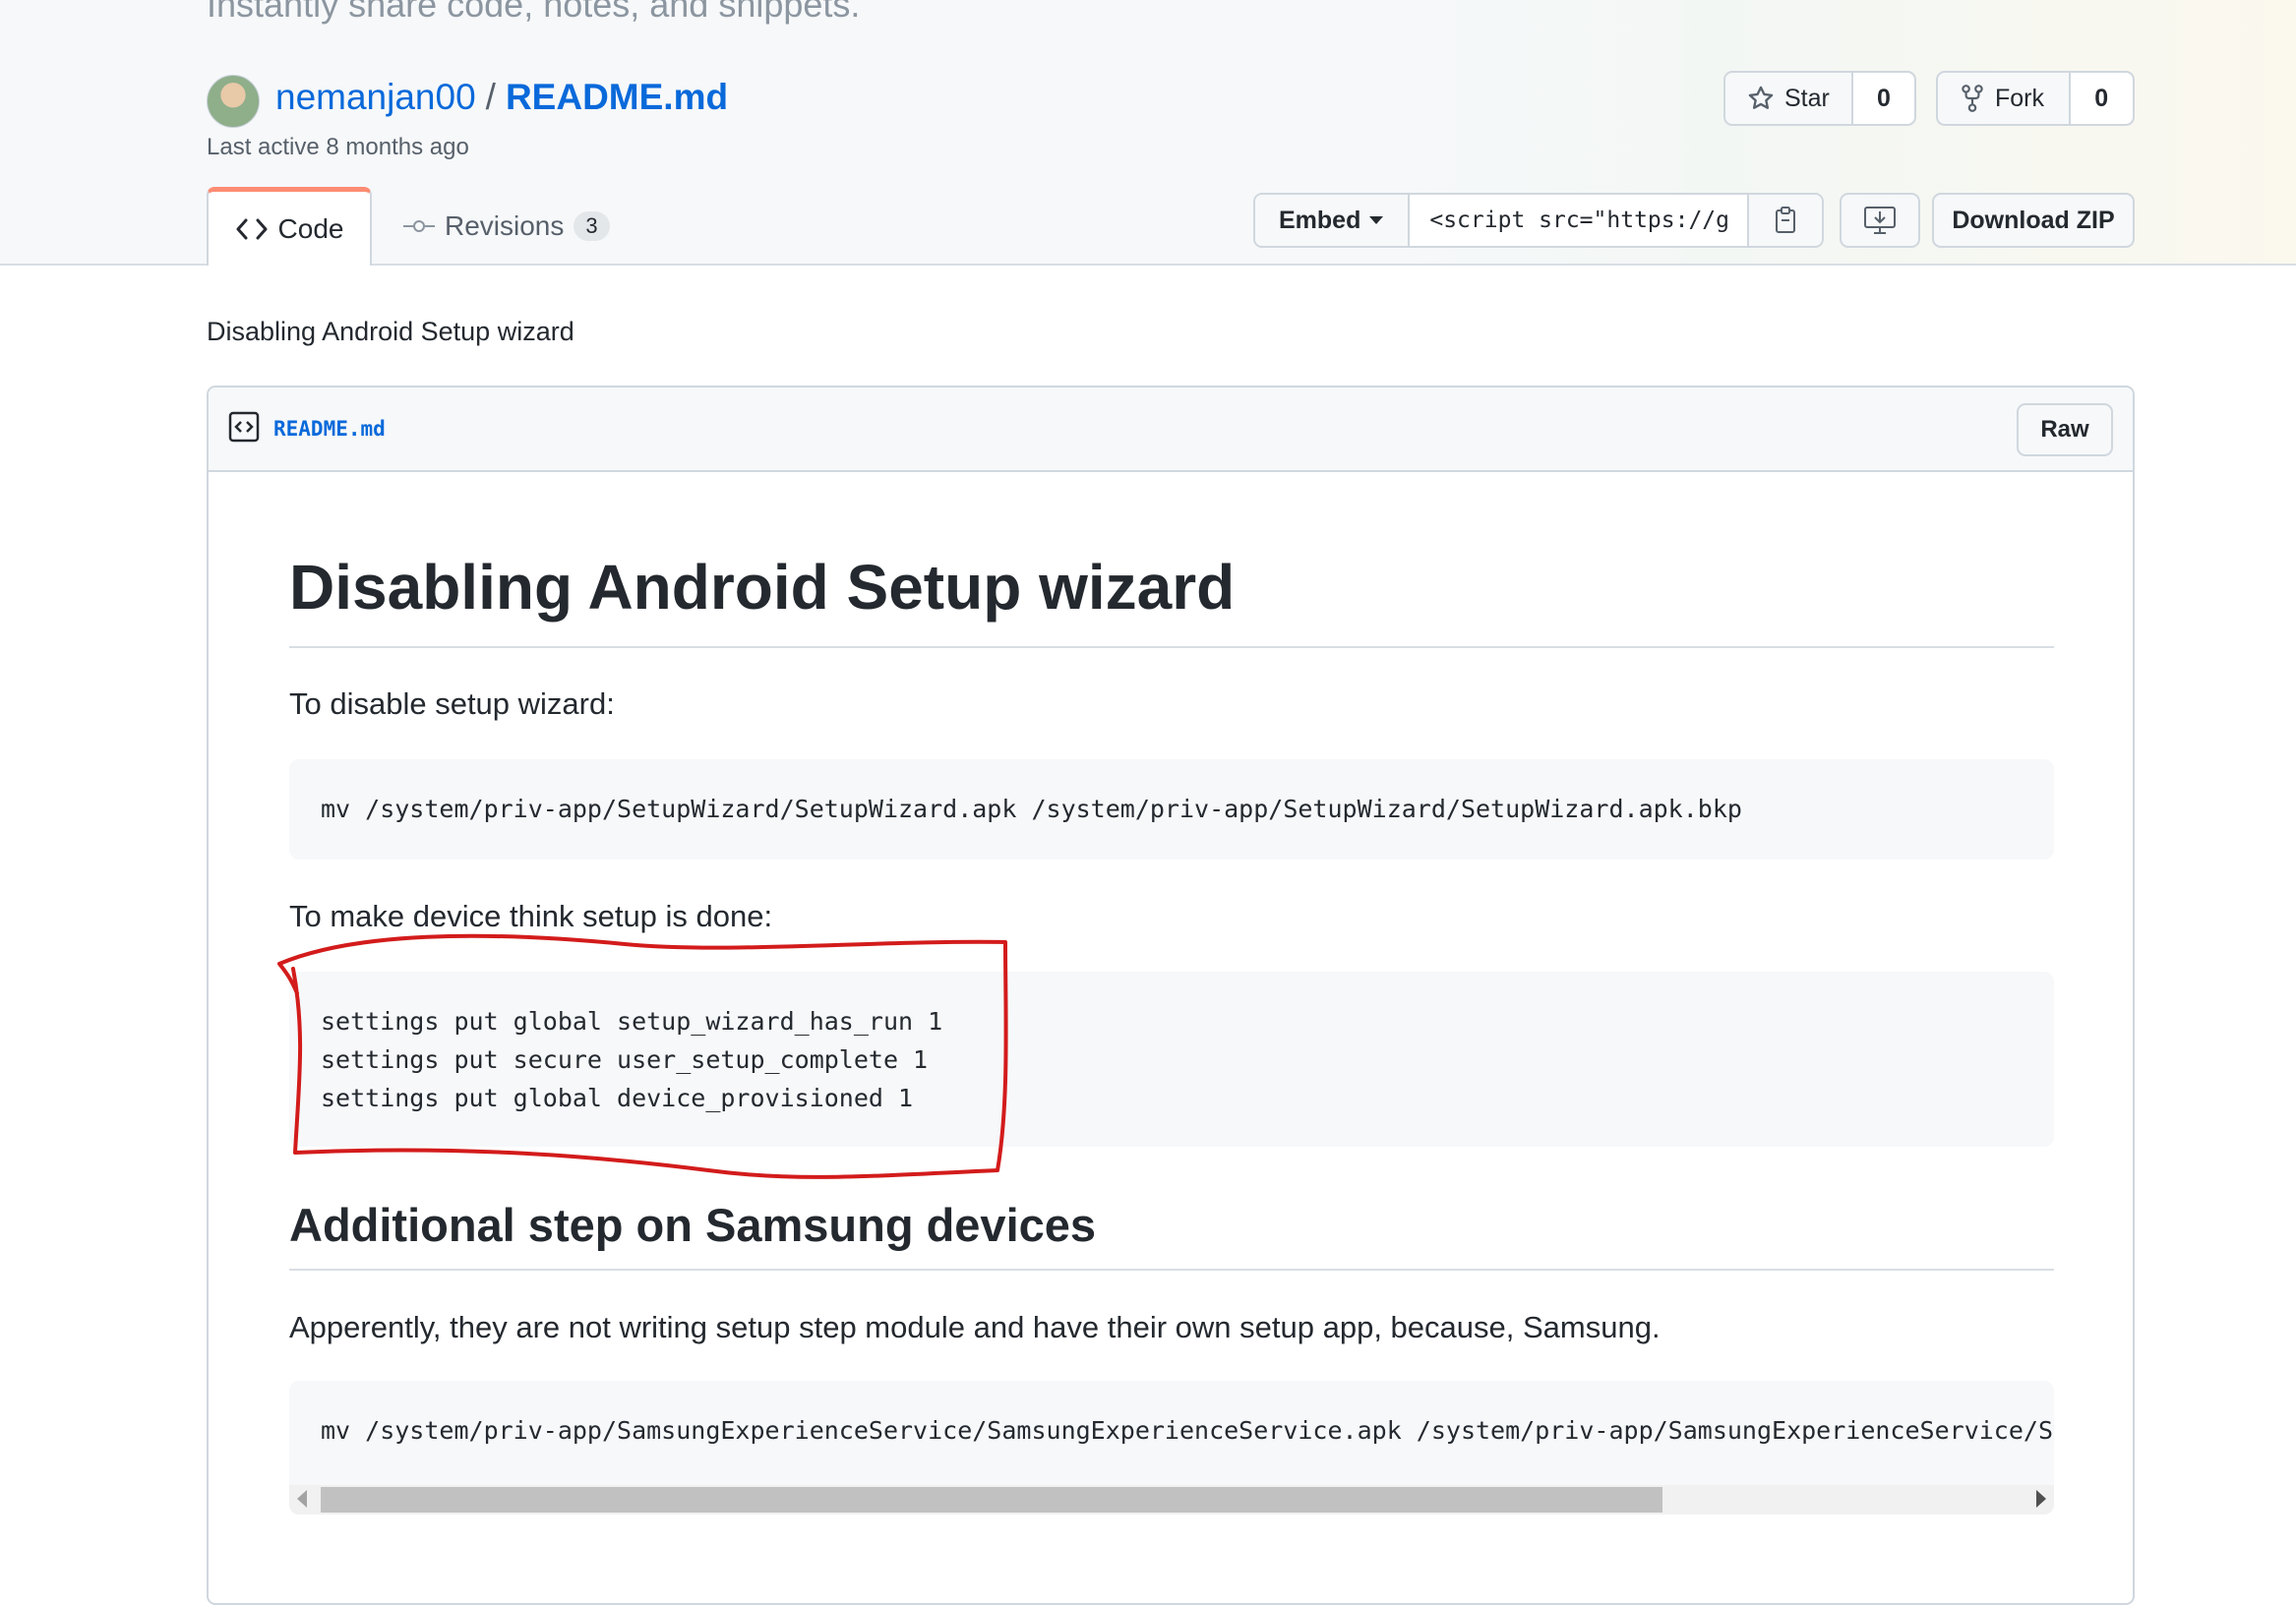  Describe the element at coordinates (1882, 98) in the screenshot. I see `star-count: 0` at that location.